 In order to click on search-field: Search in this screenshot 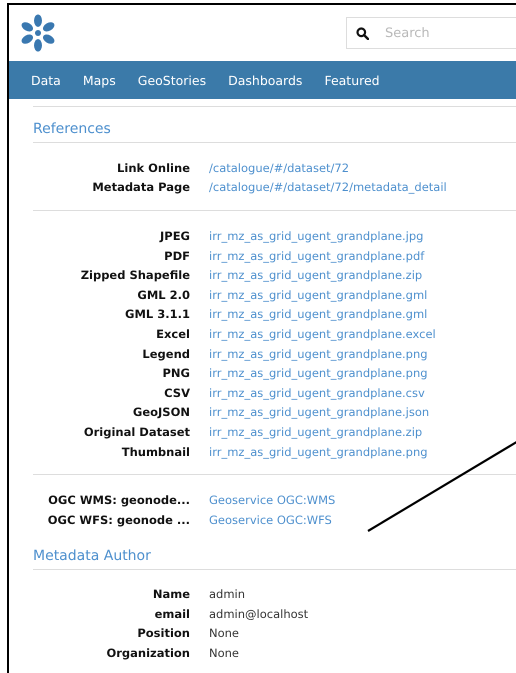, I will do `click(431, 33)`.